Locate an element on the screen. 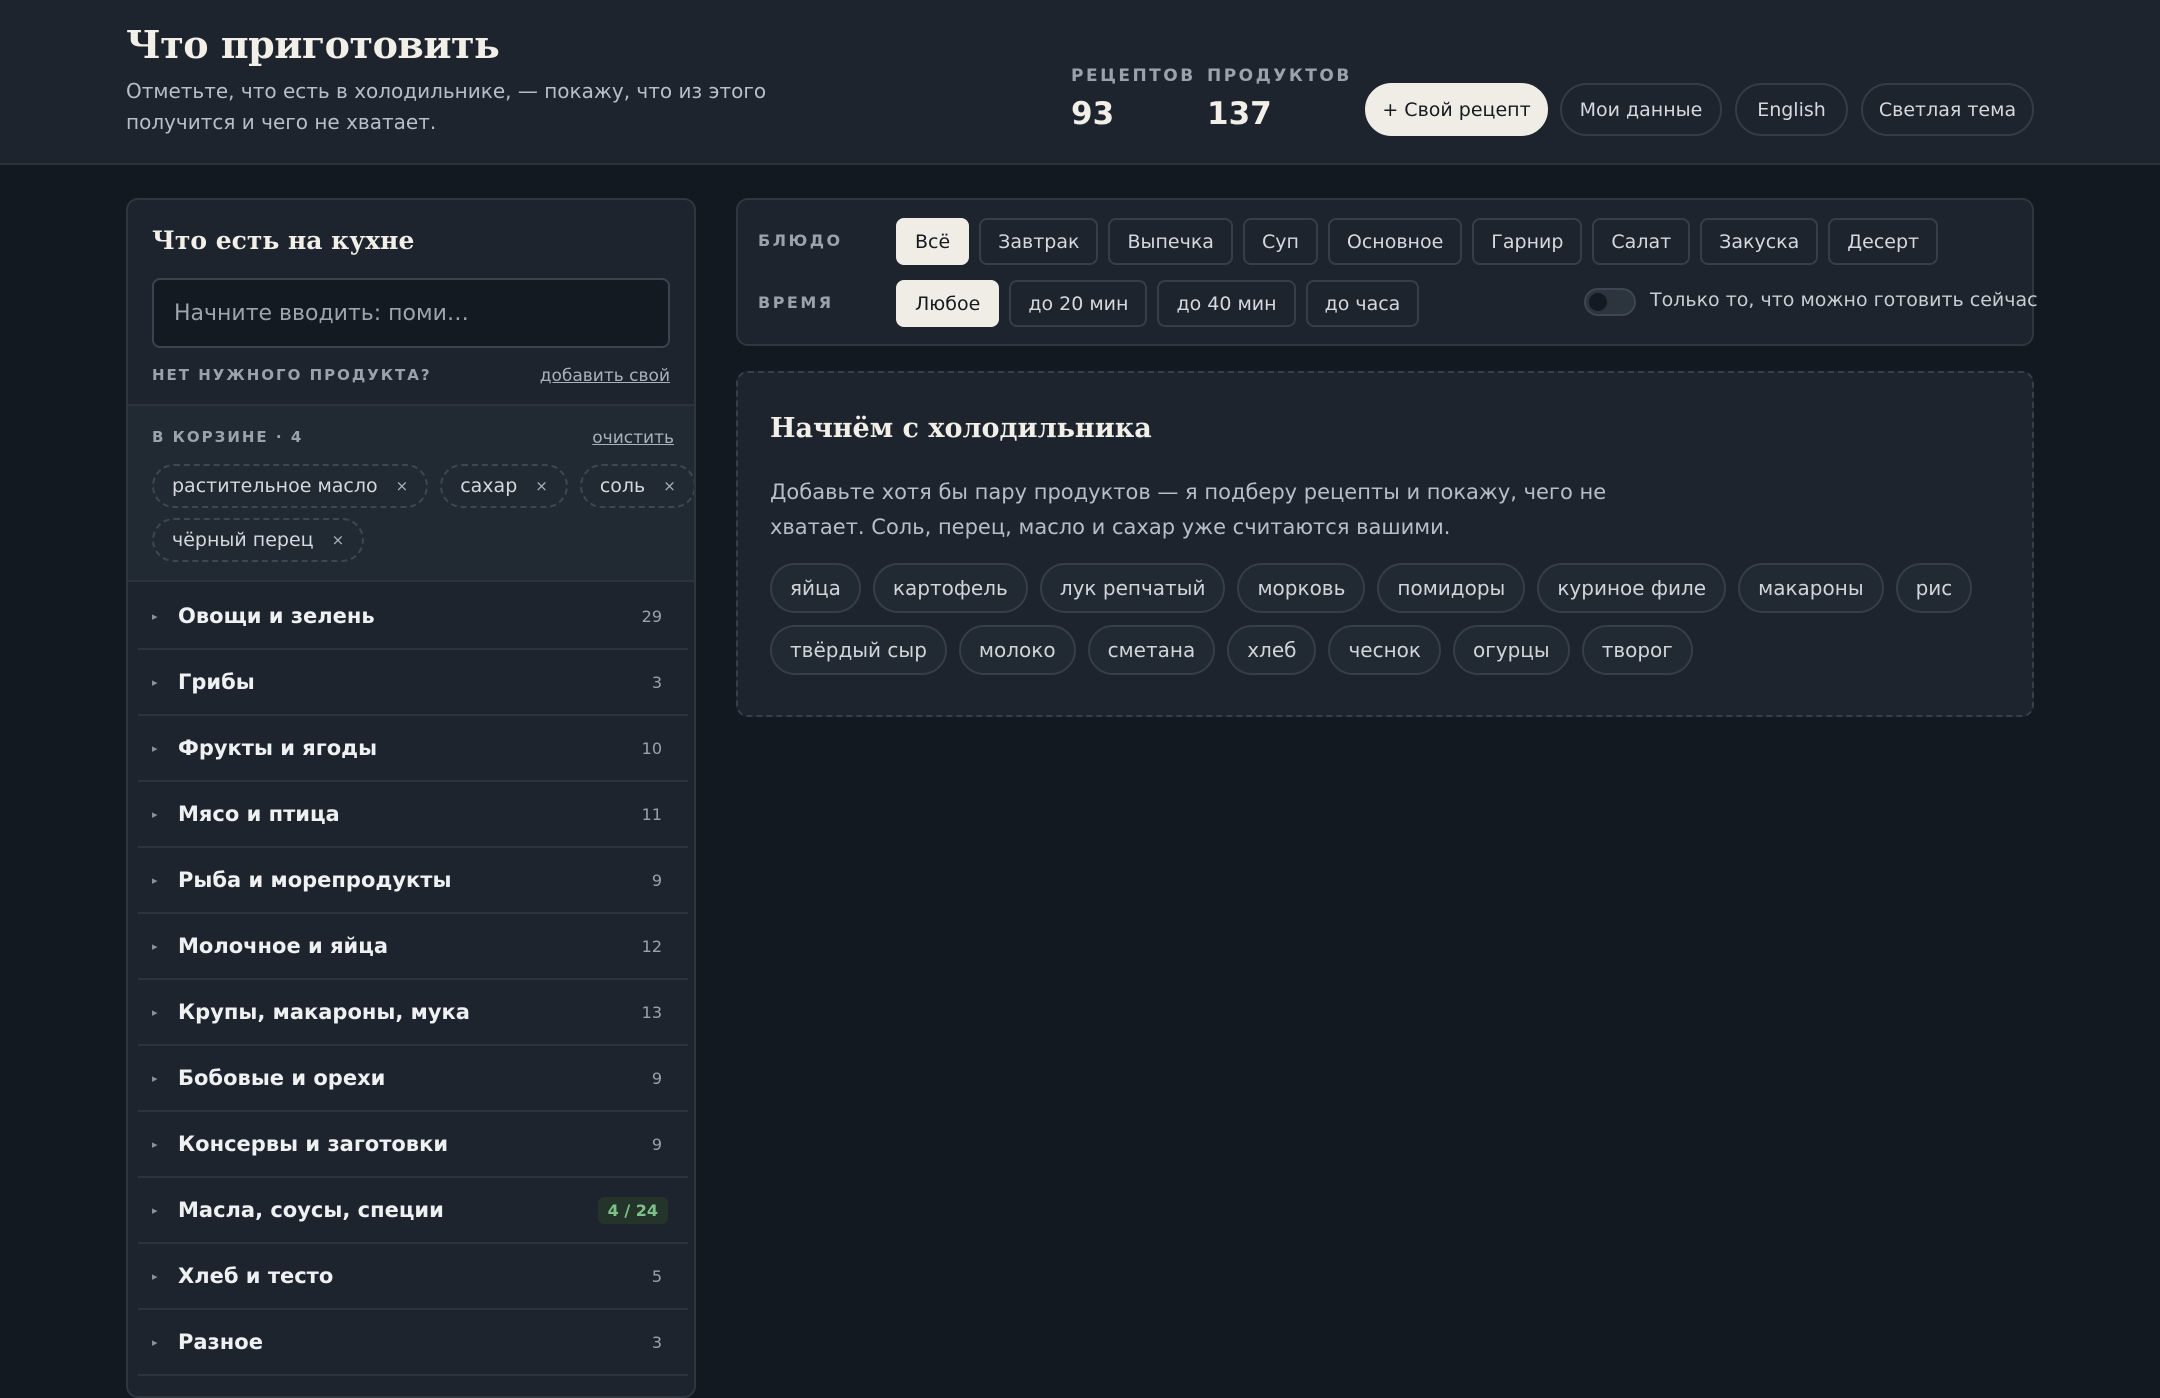 The image size is (2160, 1398). add-own-product-link: добавить свой is located at coordinates (605, 376).